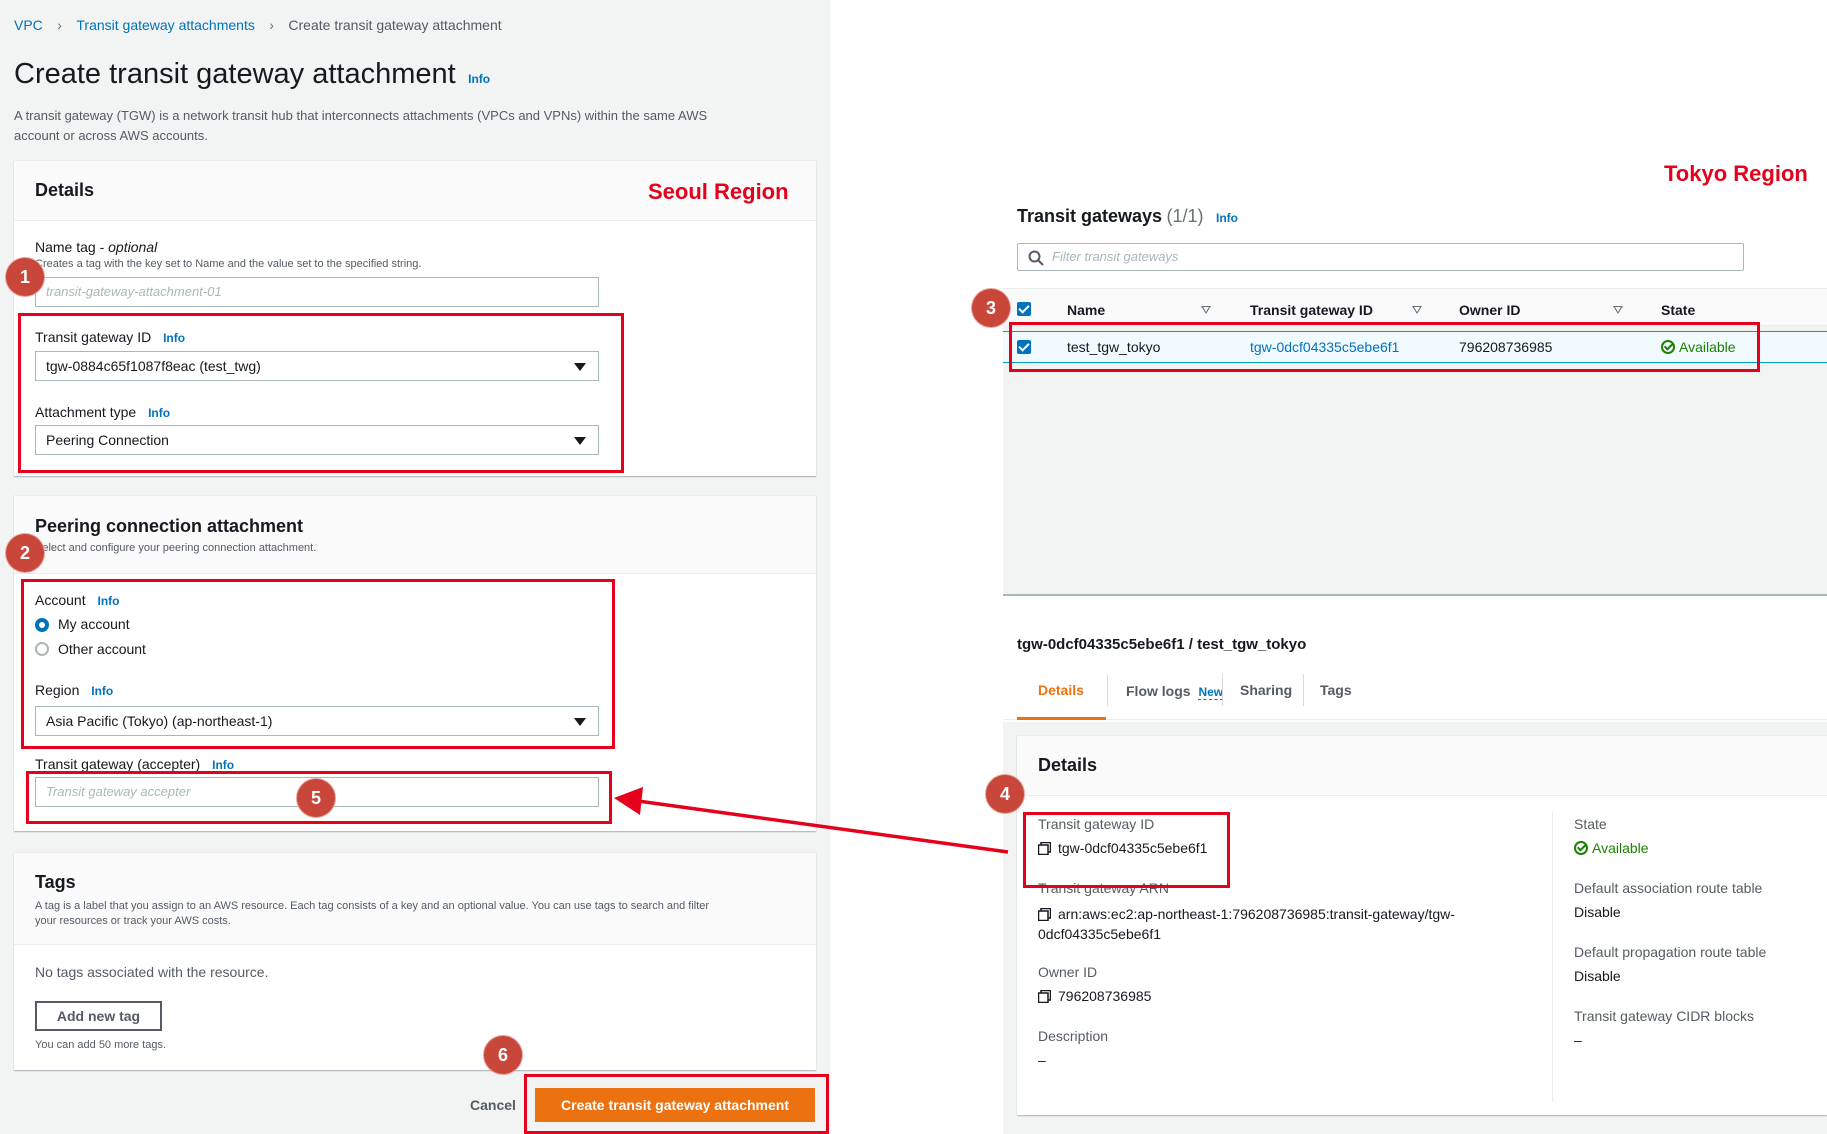  Describe the element at coordinates (1005, 794) in the screenshot. I see `step-badge-4: 4` at that location.